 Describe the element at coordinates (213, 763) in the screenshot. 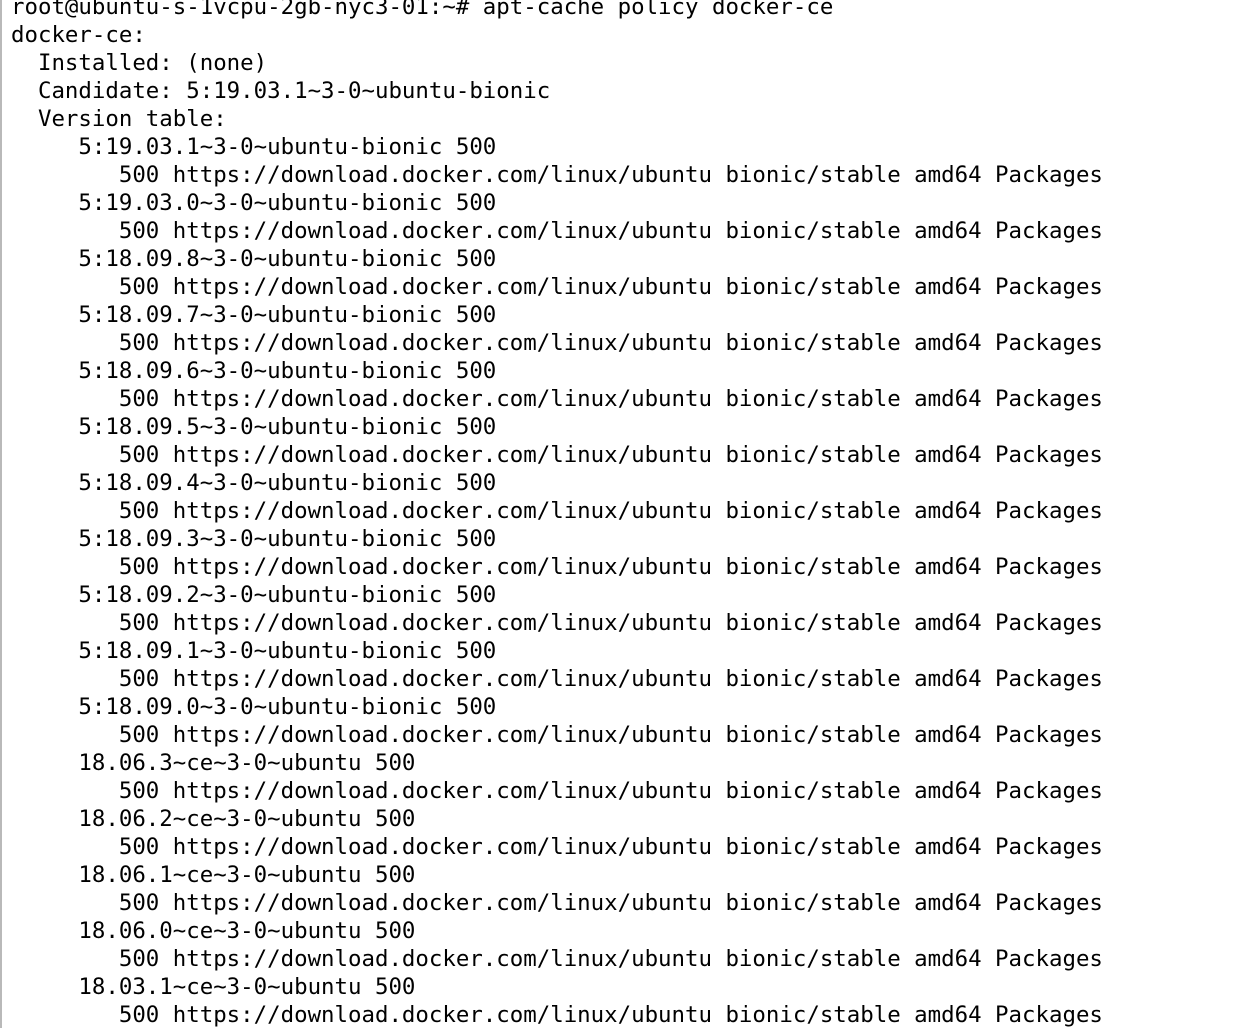

I see `version-entry-line: 18.06.3~ce~3-0~ubuntu 500` at that location.